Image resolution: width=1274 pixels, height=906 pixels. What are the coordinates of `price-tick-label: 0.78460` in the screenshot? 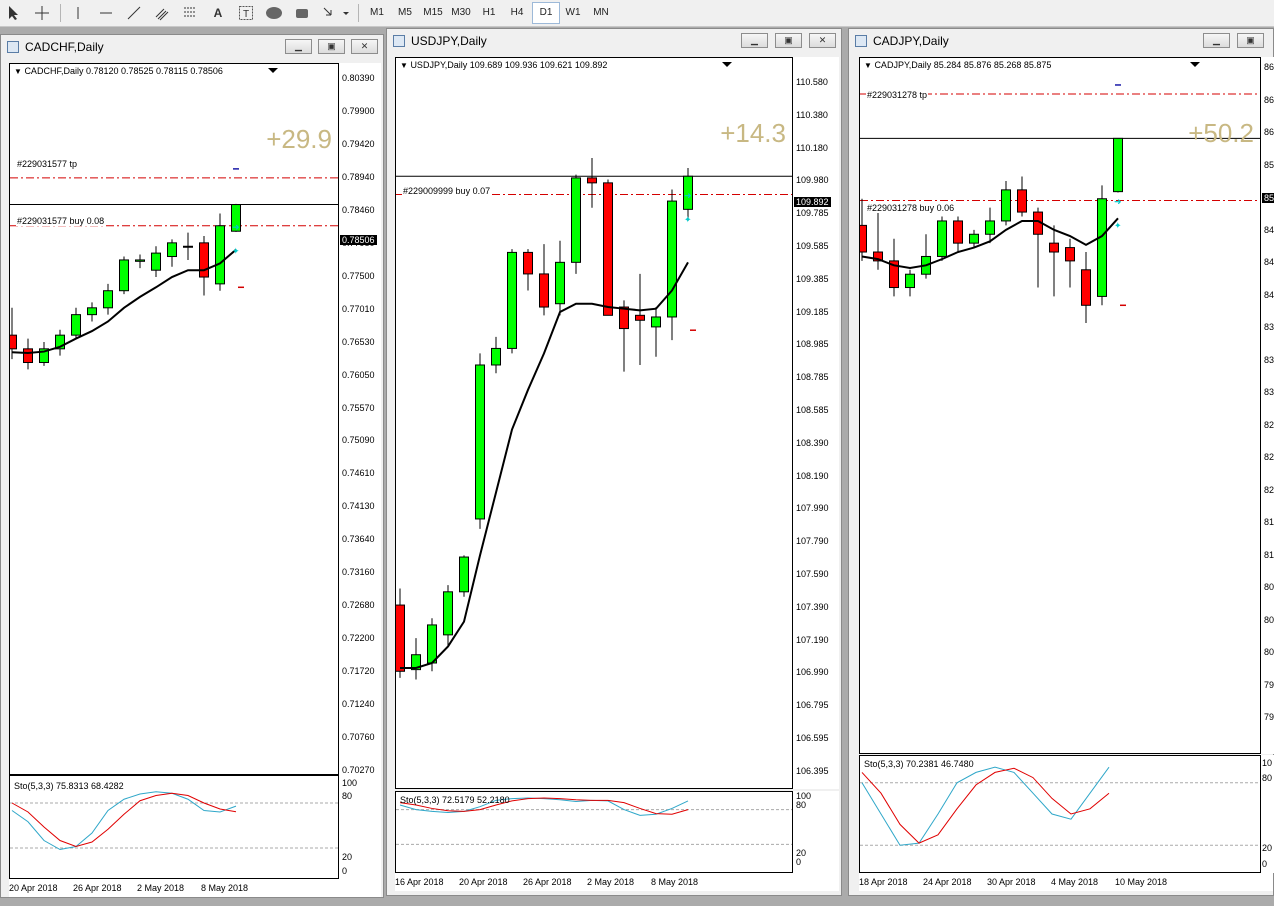 It's located at (358, 209).